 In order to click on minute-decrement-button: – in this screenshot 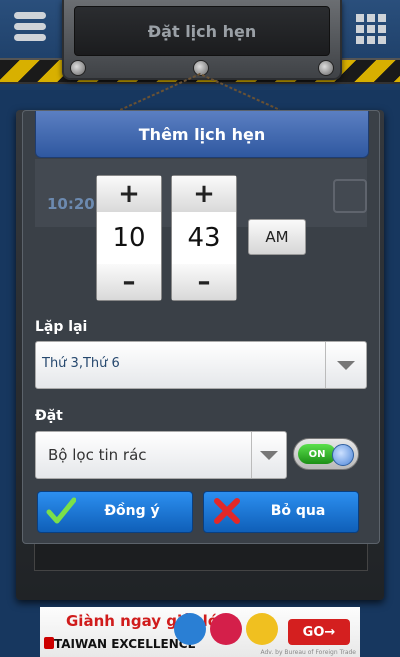, I will do `click(204, 282)`.